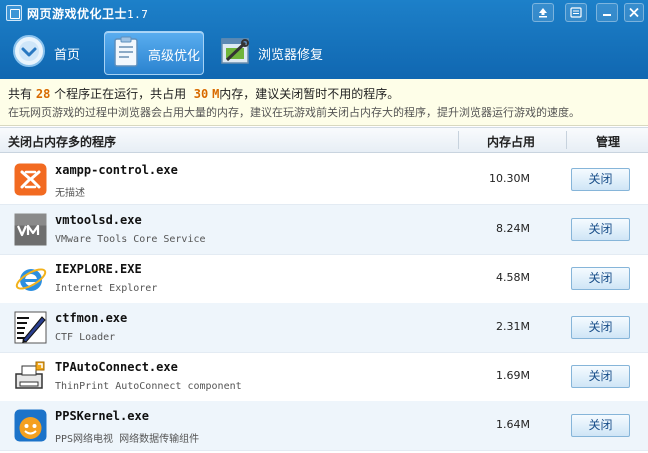 The image size is (648, 453). What do you see at coordinates (98, 269) in the screenshot?
I see `process-name: IEXPLORE.EXE` at bounding box center [98, 269].